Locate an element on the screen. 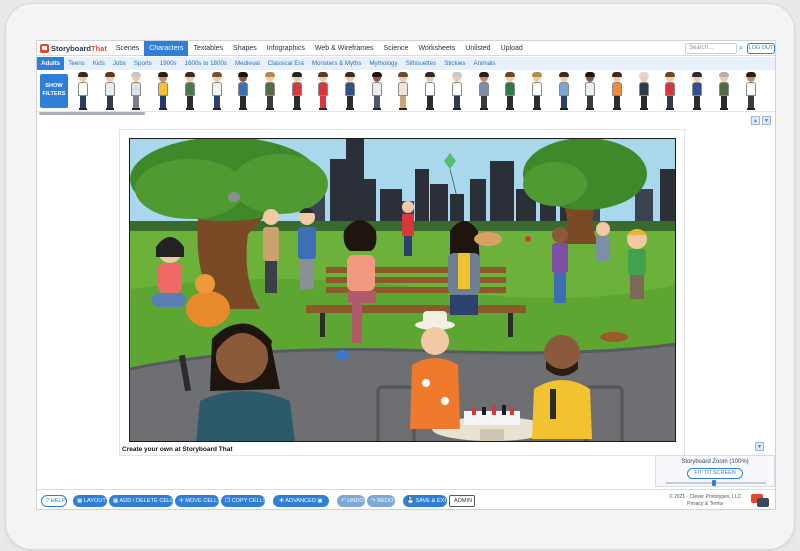 Image resolution: width=800 pixels, height=551 pixels. strip-scrollbar is located at coordinates (92, 113).